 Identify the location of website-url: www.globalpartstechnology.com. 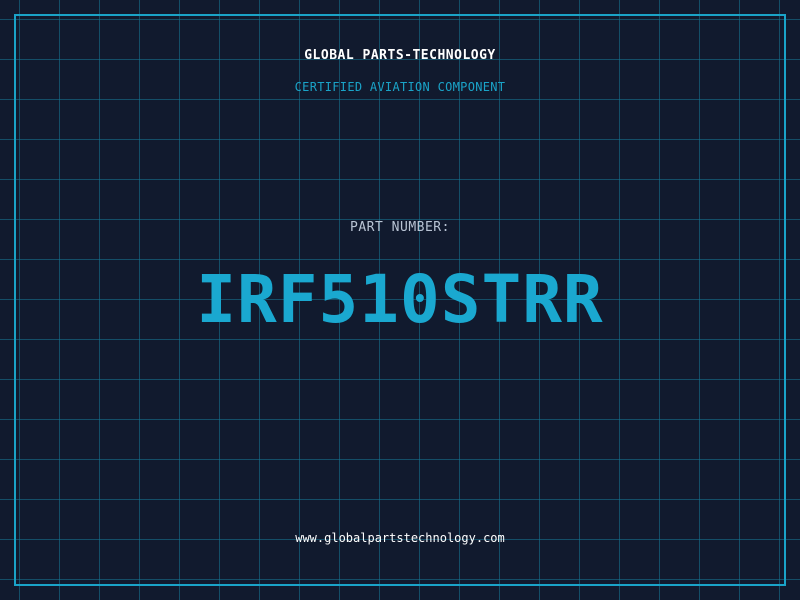
(400, 538).